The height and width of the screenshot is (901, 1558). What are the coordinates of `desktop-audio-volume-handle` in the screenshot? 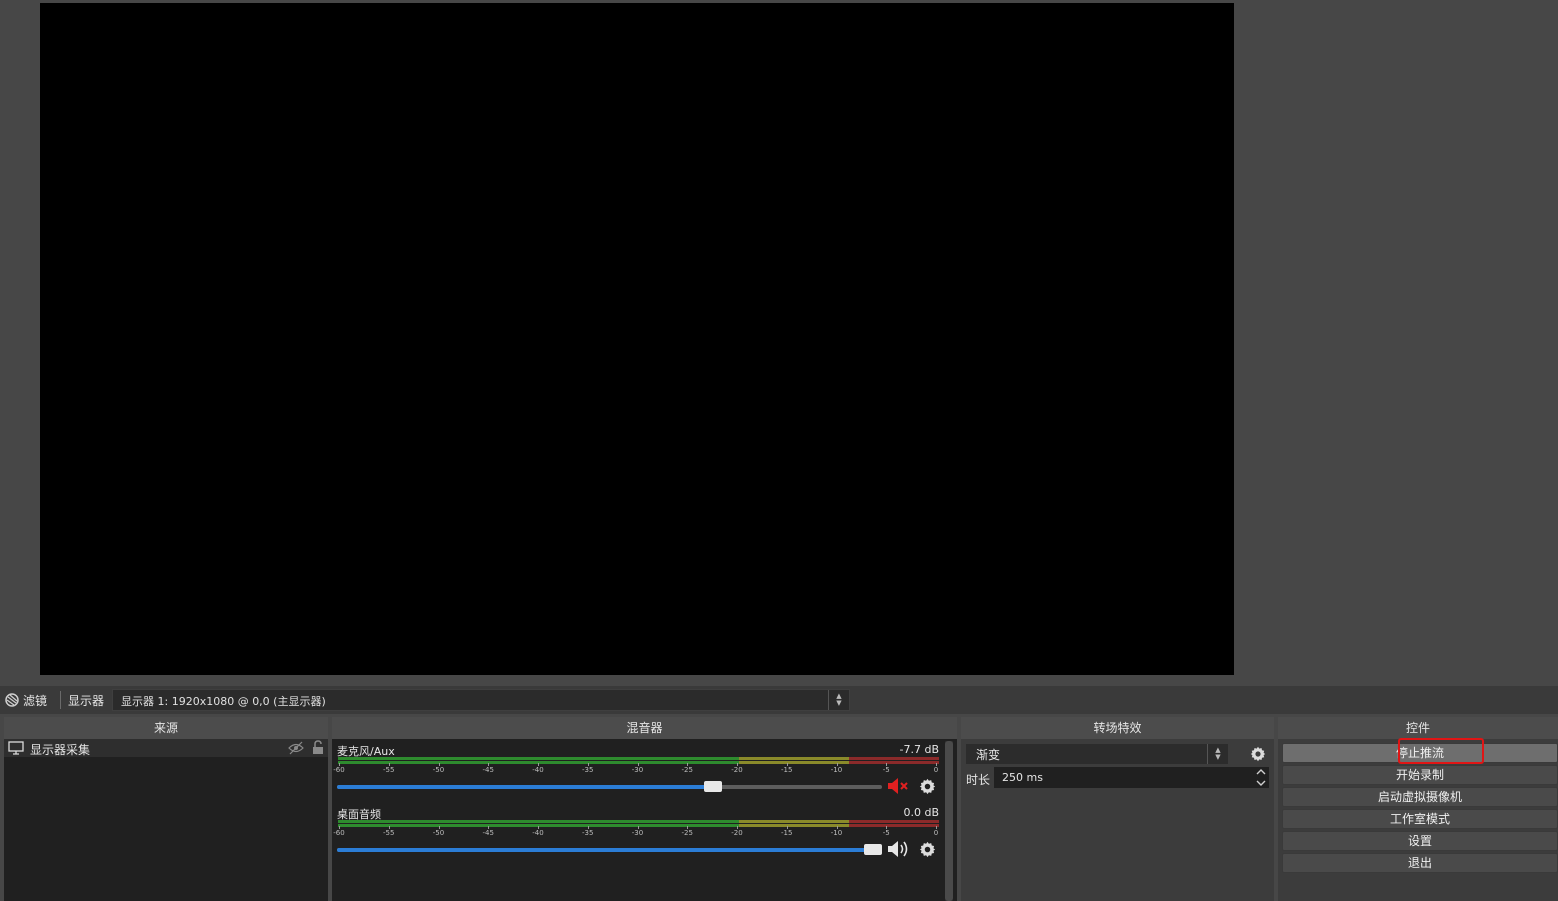 It's located at (873, 849).